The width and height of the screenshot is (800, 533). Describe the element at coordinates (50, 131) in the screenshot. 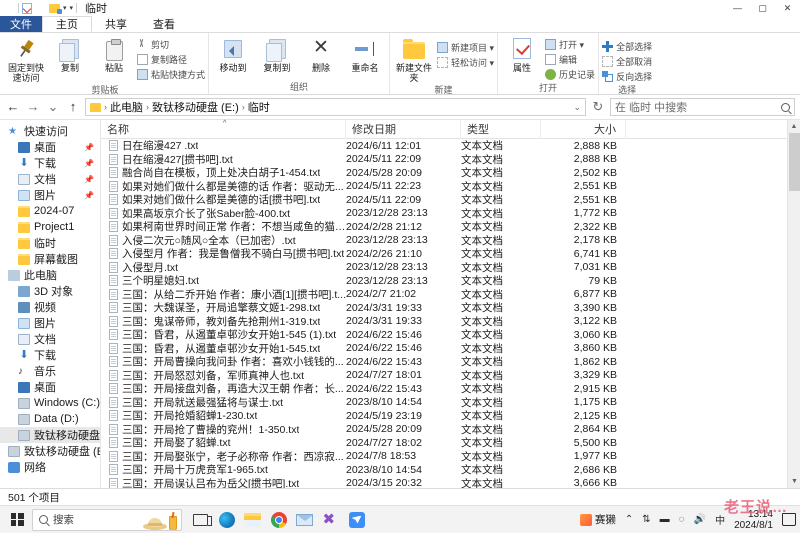

I see `sidebar-item-0: ★ 快速访问` at that location.